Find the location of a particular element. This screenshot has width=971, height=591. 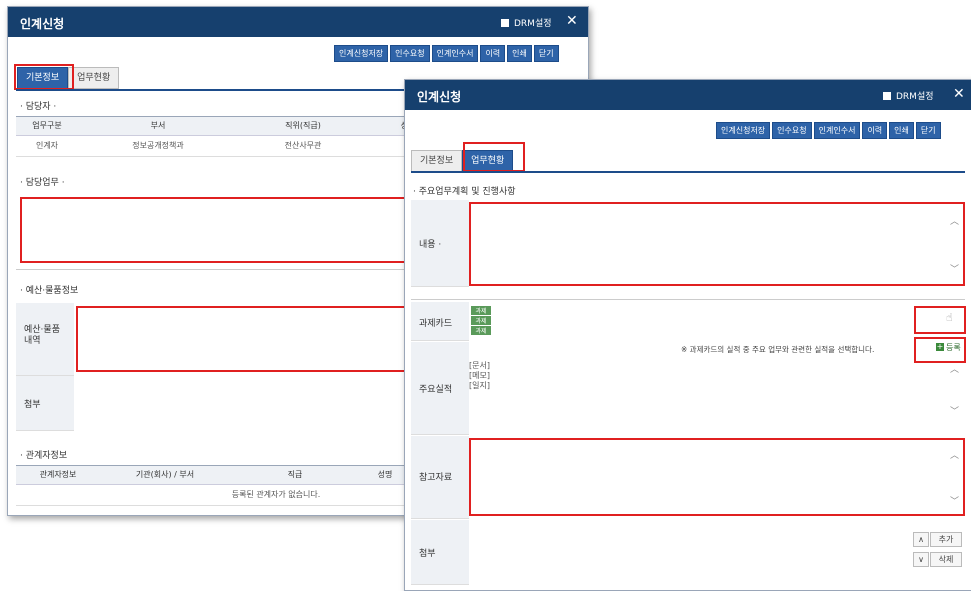

register-button: 등록 is located at coordinates (953, 347).